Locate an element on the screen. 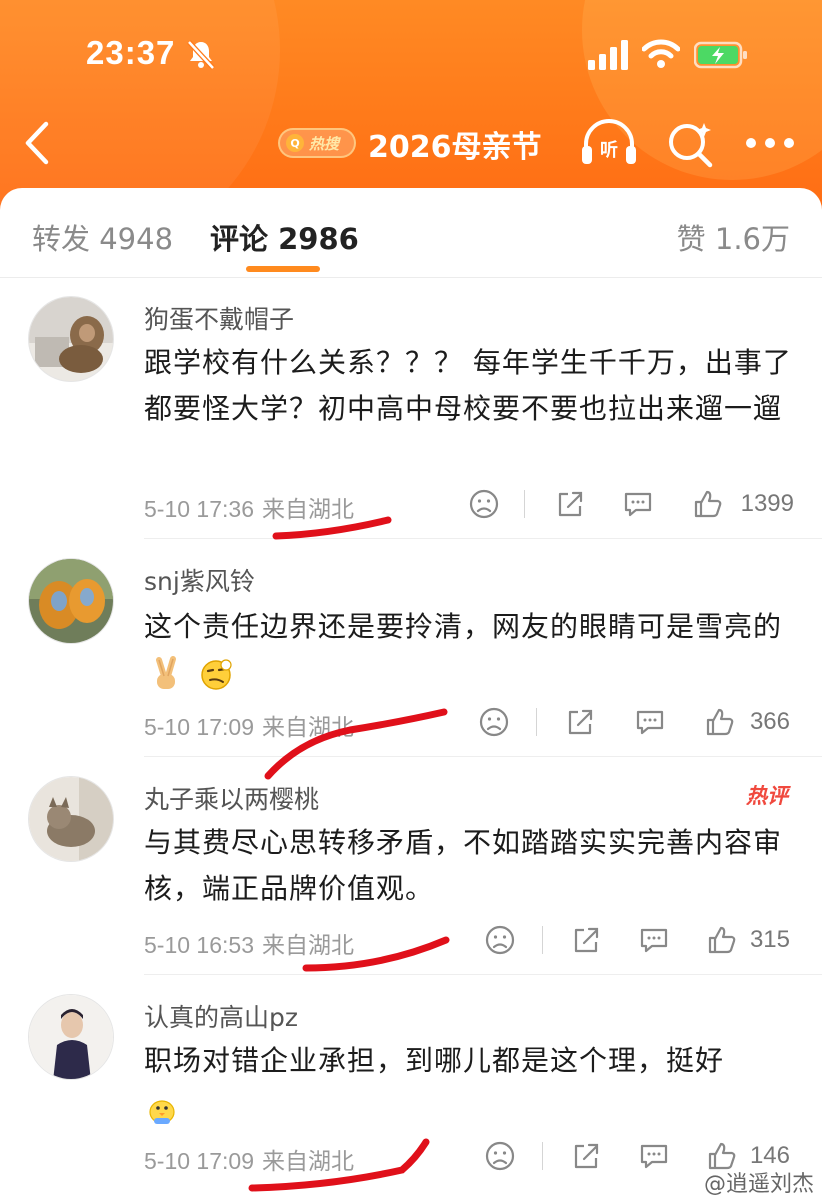 The width and height of the screenshot is (822, 1200). comment-meta: 5-10 16:53 来自湖北 is located at coordinates (249, 943).